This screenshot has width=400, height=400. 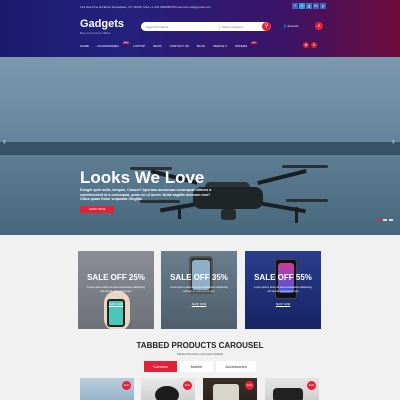 What do you see at coordinates (196, 366) in the screenshot?
I see `tab-mobile: Mobile` at bounding box center [196, 366].